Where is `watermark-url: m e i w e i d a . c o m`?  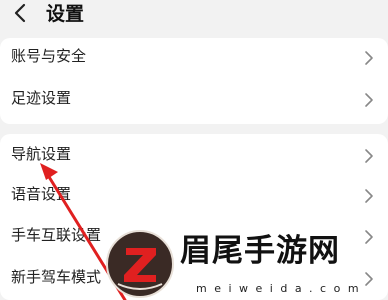
watermark-url: m e i w e i d a . c o m is located at coordinates (278, 288).